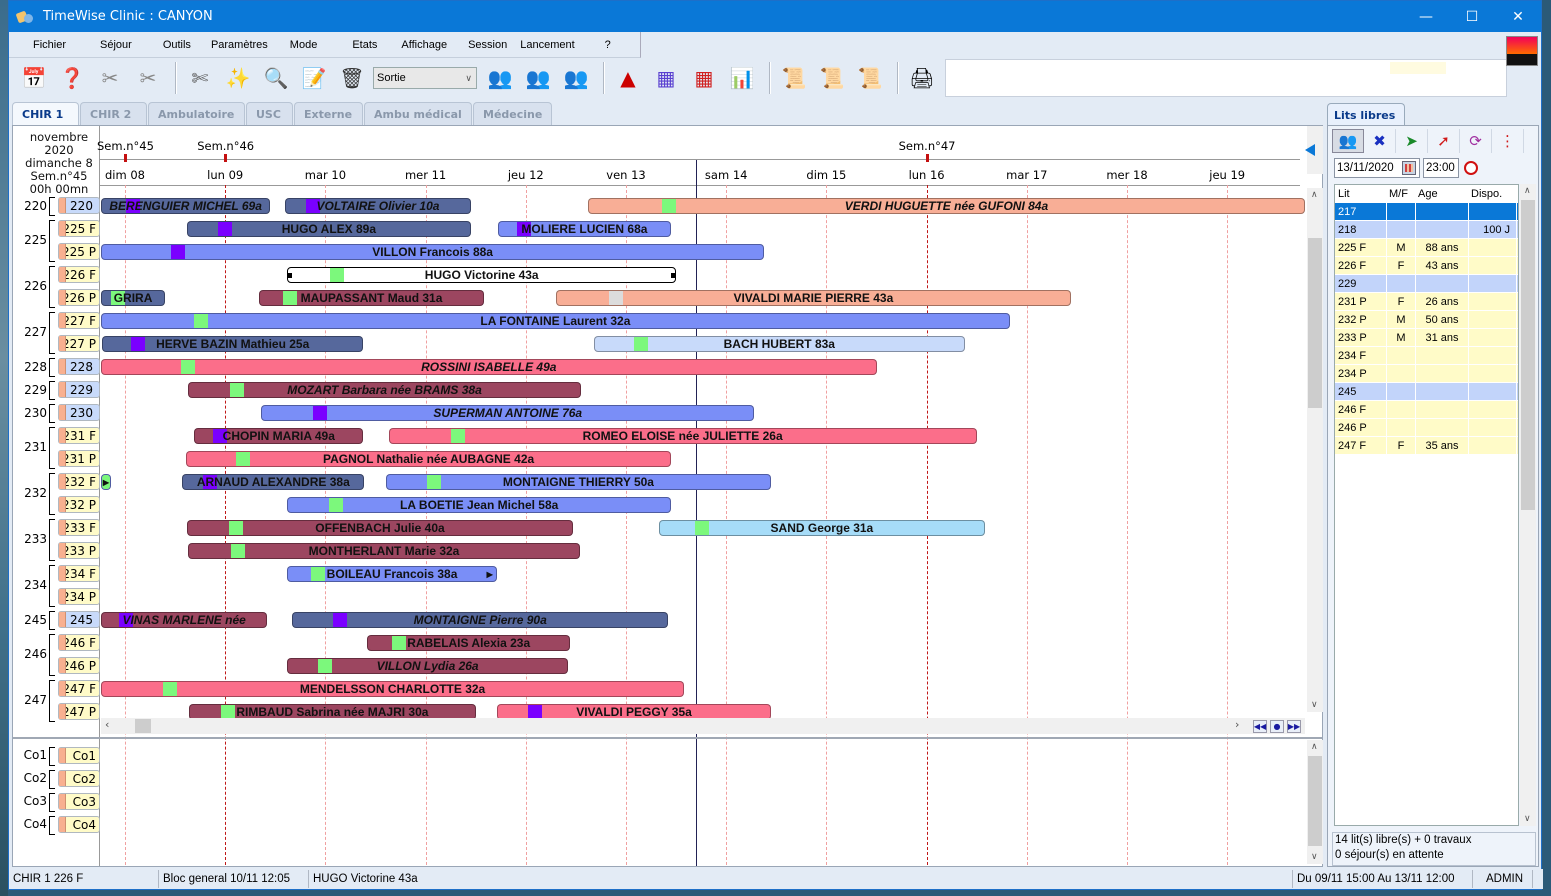 The height and width of the screenshot is (896, 1551). I want to click on stay-bar: SUPERMAN ANTOINE 76a, so click(508, 413).